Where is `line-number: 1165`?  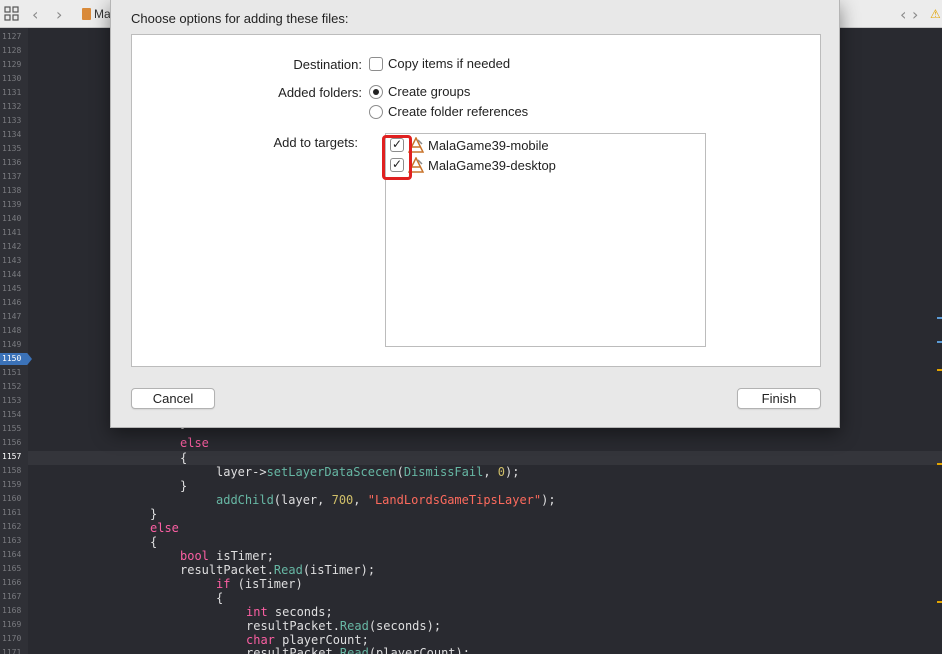
line-number: 1165 is located at coordinates (12, 568).